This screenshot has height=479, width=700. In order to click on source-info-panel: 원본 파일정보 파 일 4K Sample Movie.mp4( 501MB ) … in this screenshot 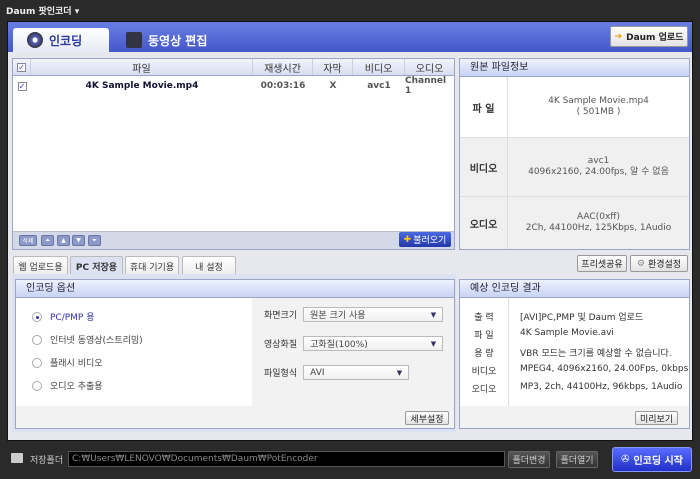, I will do `click(574, 154)`.